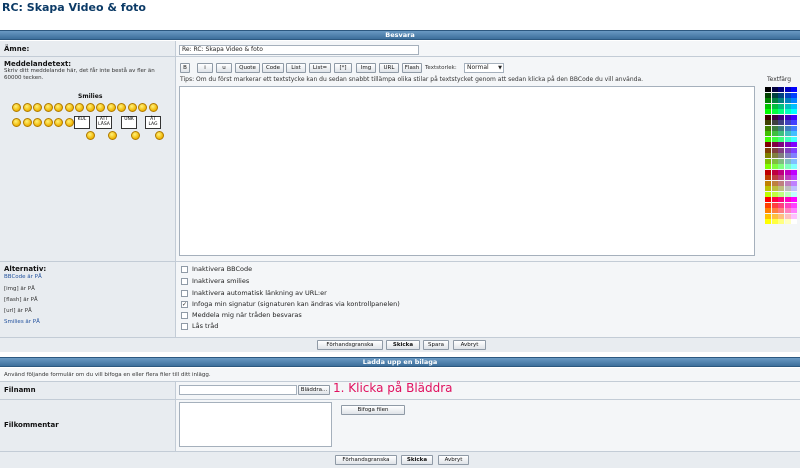  Describe the element at coordinates (273, 68) in the screenshot. I see `code-button: Code` at that location.